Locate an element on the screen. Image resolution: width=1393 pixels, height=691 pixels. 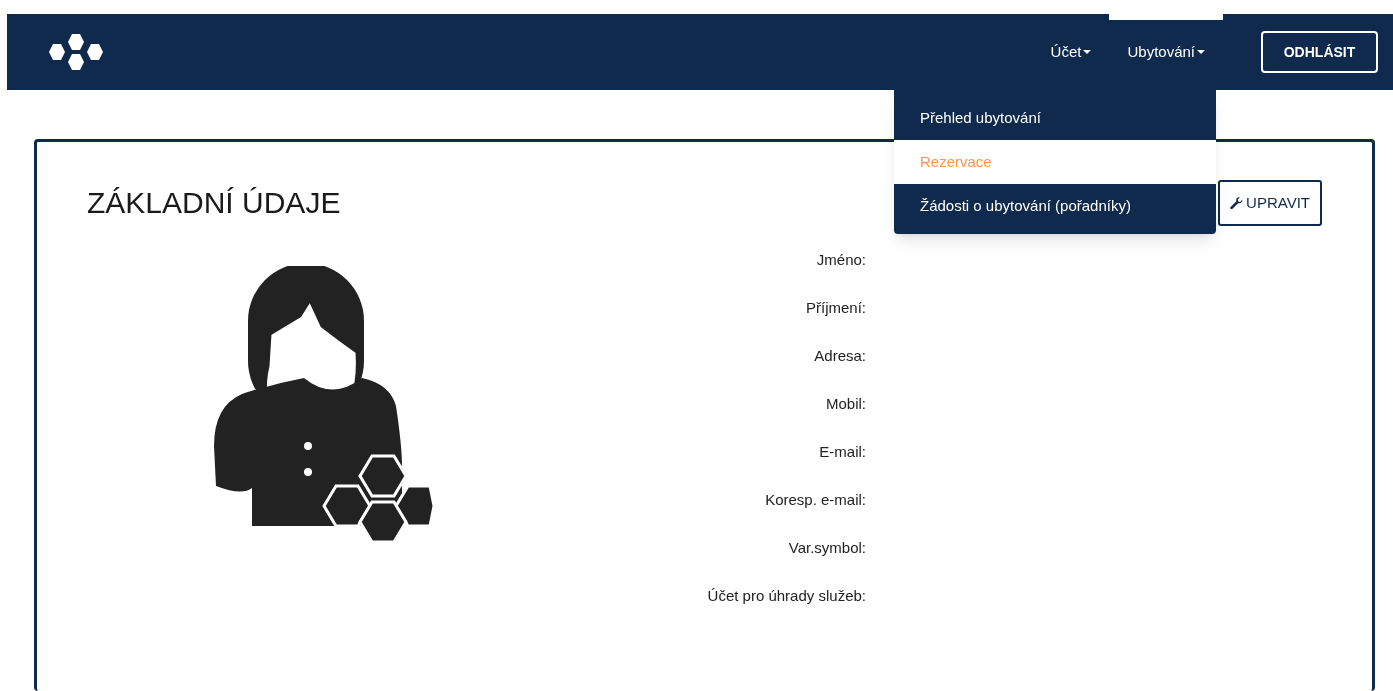
field-label: Účet pro úhrady služeb: is located at coordinates (786, 596).